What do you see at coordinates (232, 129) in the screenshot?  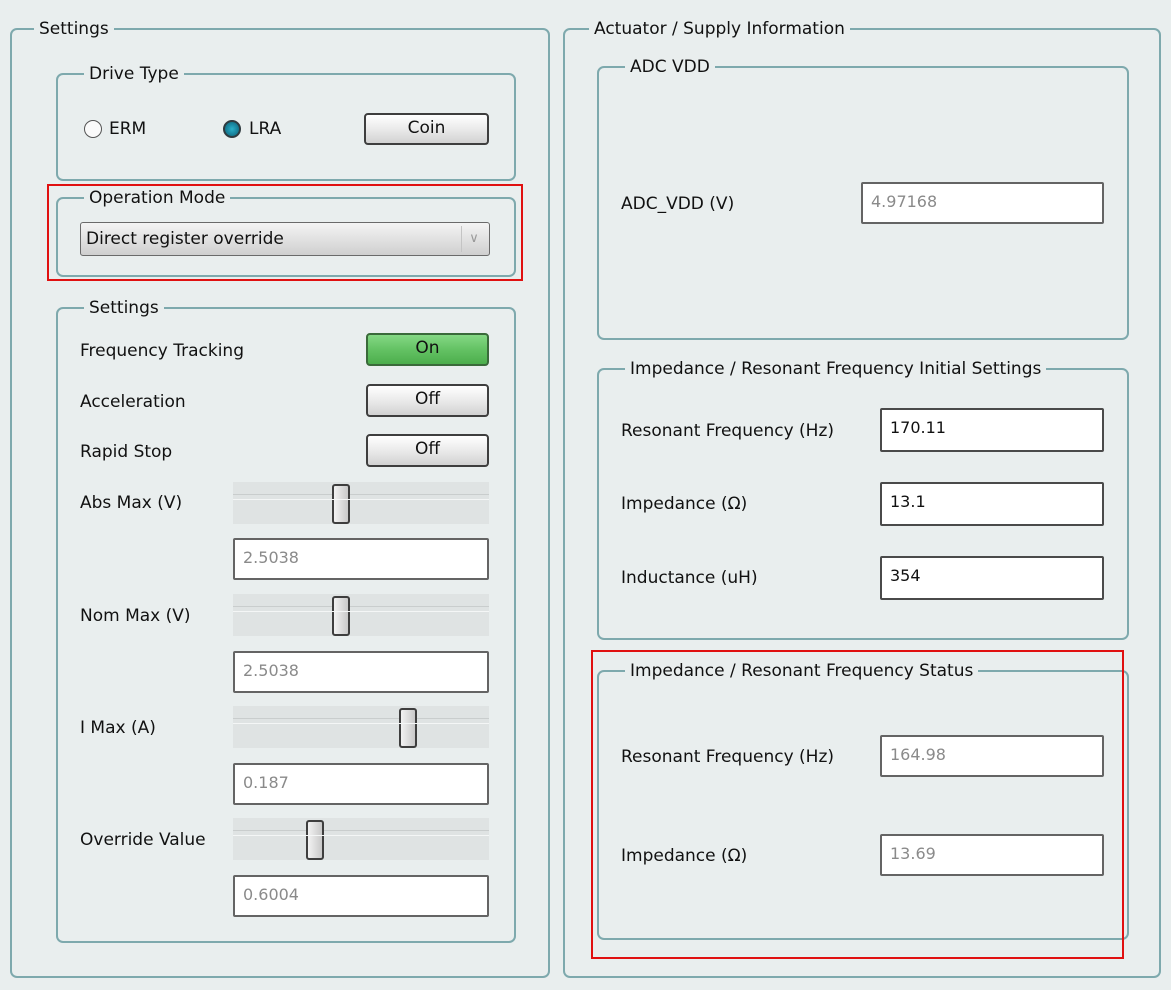 I see `lra-radio` at bounding box center [232, 129].